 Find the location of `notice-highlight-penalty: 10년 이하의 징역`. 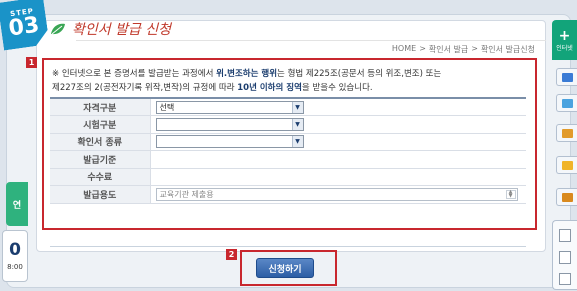

notice-highlight-penalty: 10년 이하의 징역 is located at coordinates (269, 88).